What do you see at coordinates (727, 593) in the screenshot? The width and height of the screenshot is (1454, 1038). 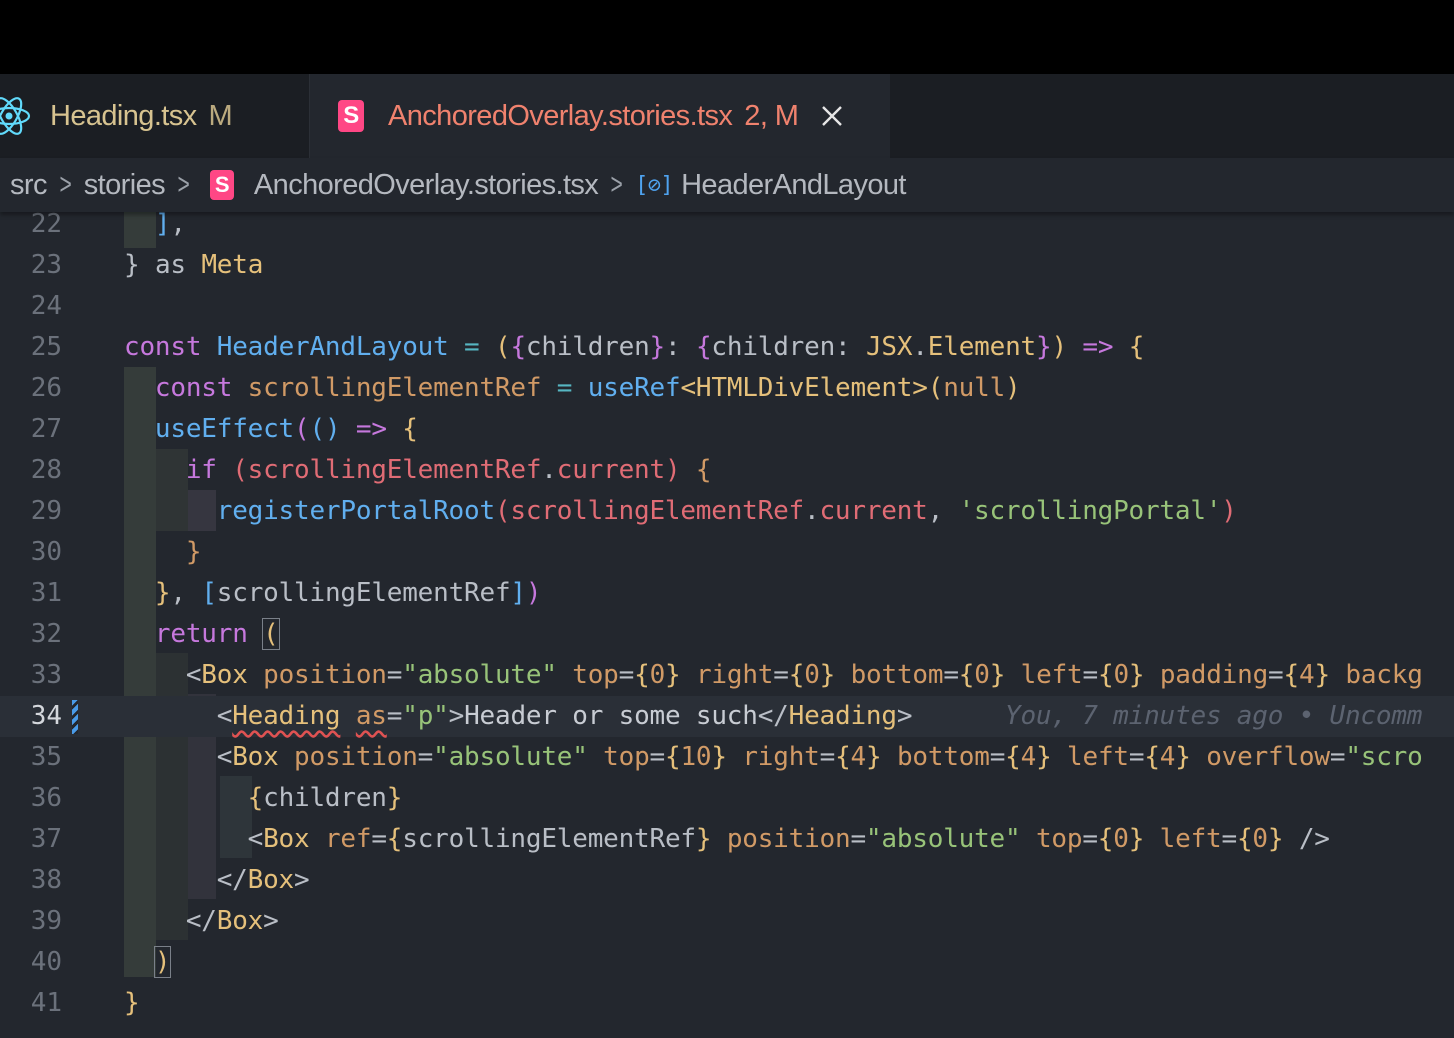 I see `code-line: 31 }, [scrollingElementRef])` at bounding box center [727, 593].